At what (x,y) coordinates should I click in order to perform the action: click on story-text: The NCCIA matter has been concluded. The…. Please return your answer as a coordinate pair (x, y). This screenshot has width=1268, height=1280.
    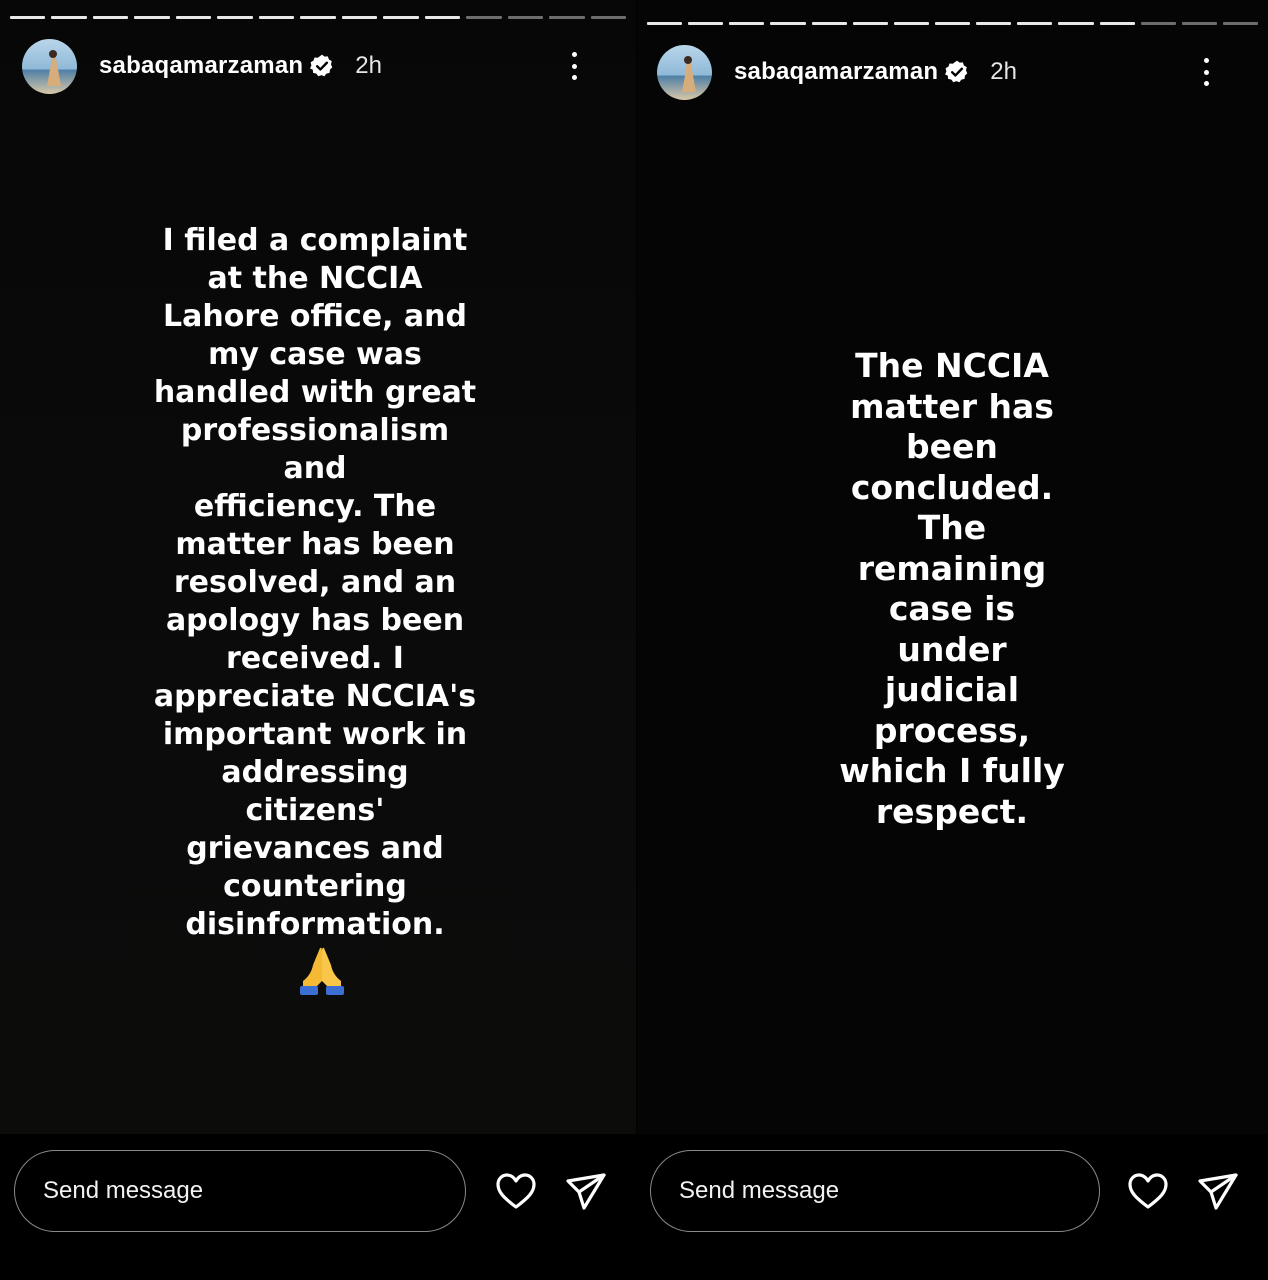
    Looking at the image, I should click on (952, 588).